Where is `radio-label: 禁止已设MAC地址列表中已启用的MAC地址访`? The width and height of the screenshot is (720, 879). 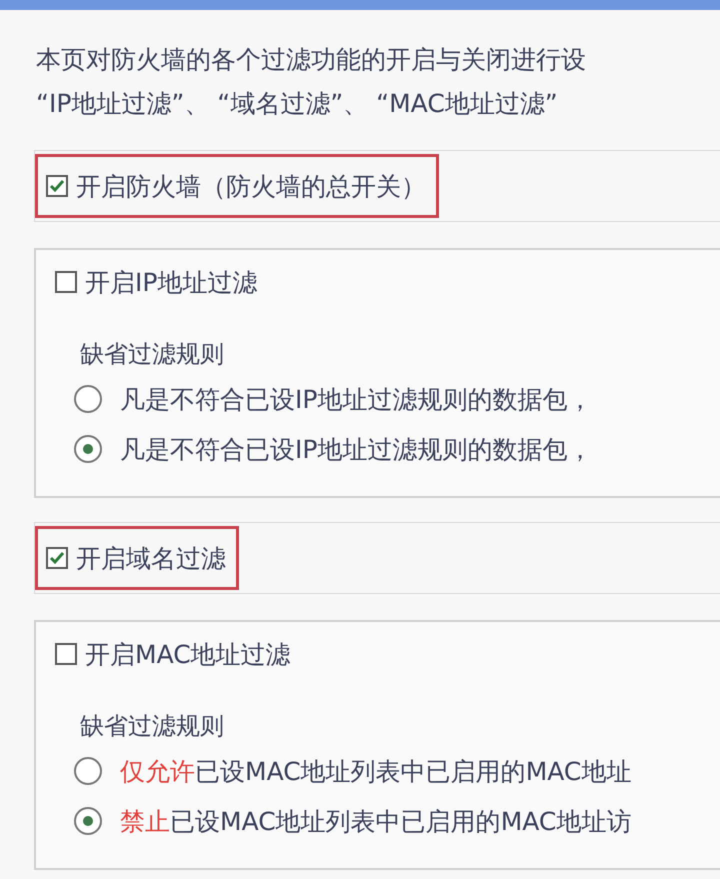 radio-label: 禁止已设MAC地址列表中已启用的MAC地址访 is located at coordinates (376, 821).